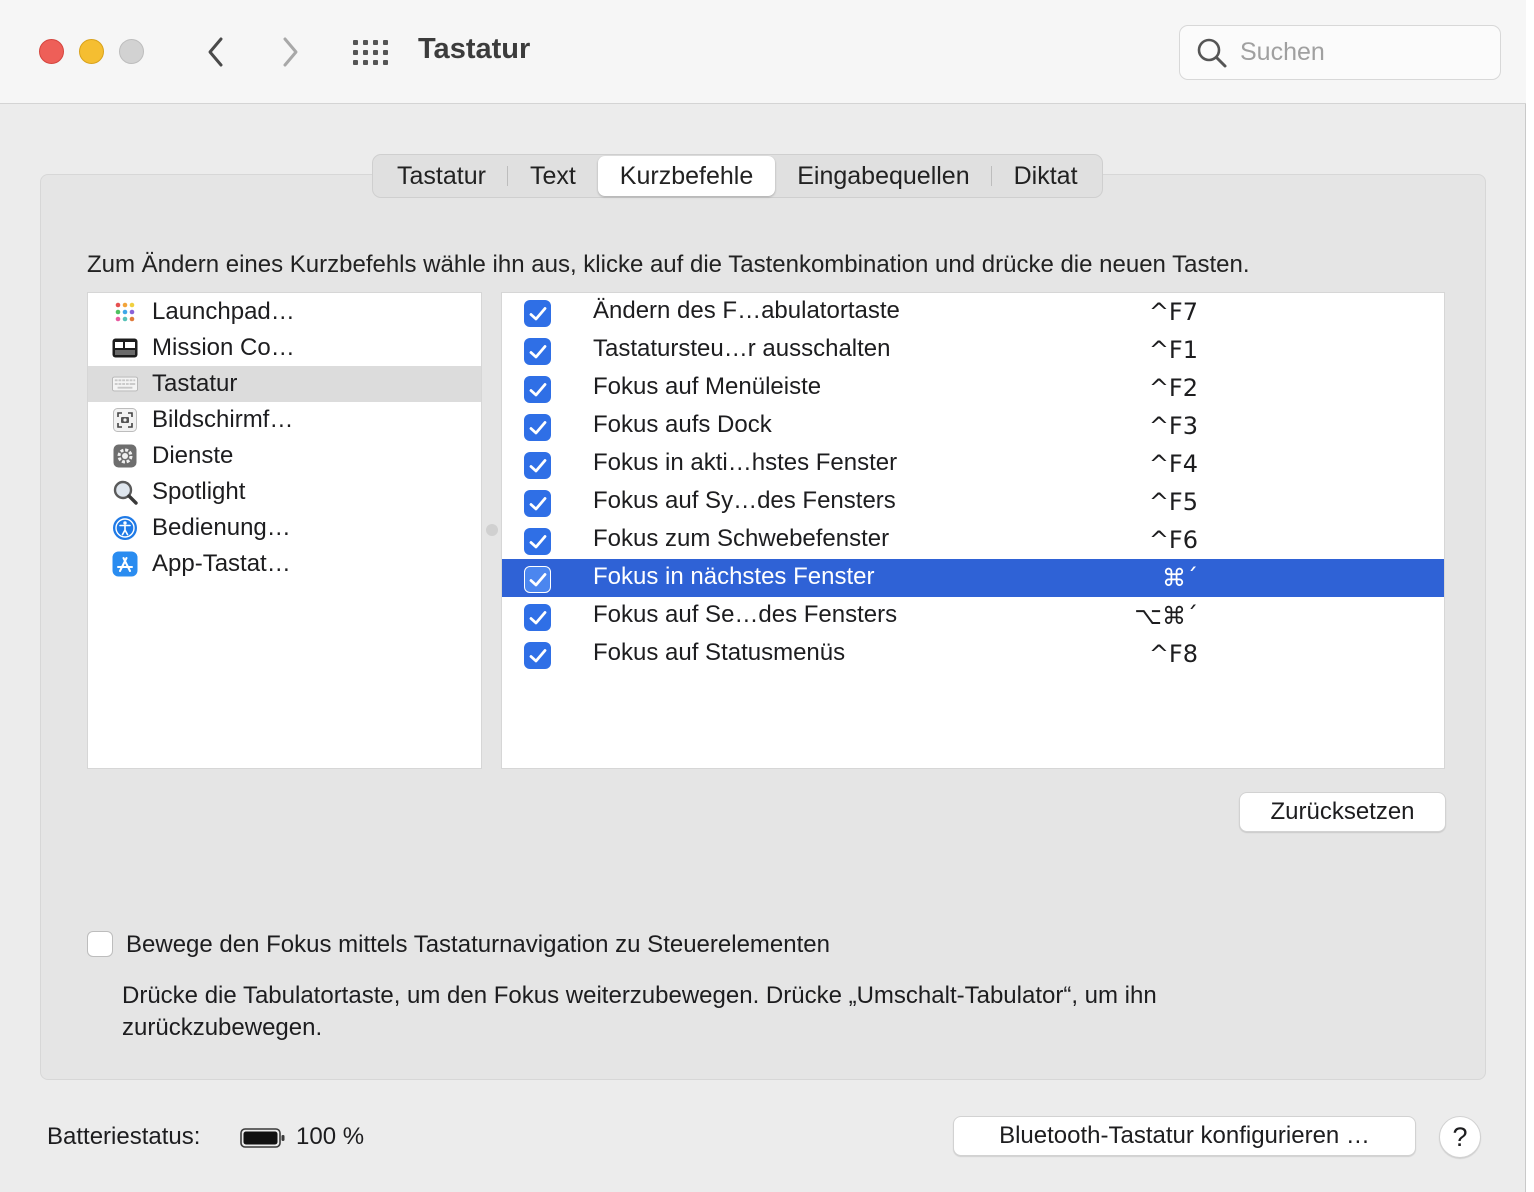 This screenshot has width=1534, height=1192. Describe the element at coordinates (131, 51) in the screenshot. I see `zoom-window-button` at that location.